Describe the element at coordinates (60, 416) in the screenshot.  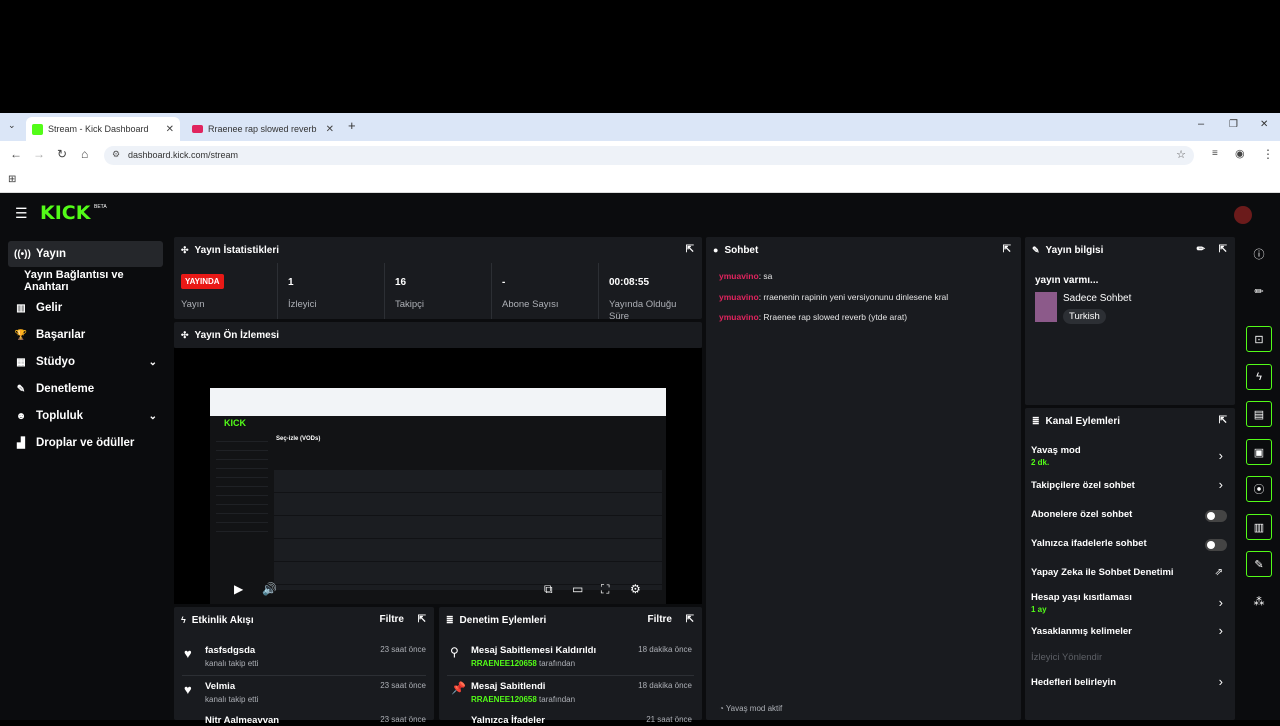
I see `sidebar-item-label: Topluluk` at that location.